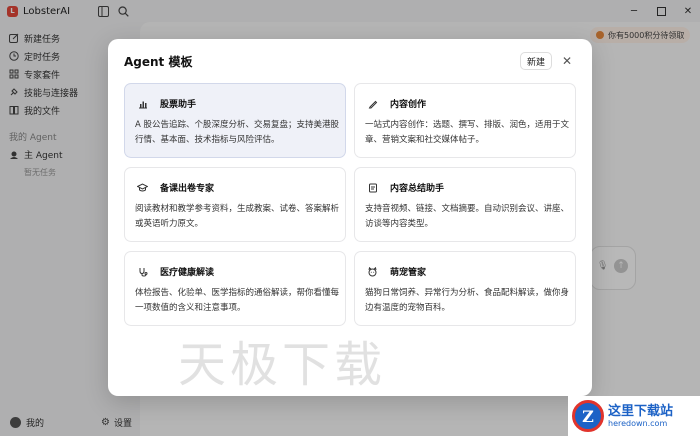  I want to click on modal-title: Agent 模板, so click(158, 62).